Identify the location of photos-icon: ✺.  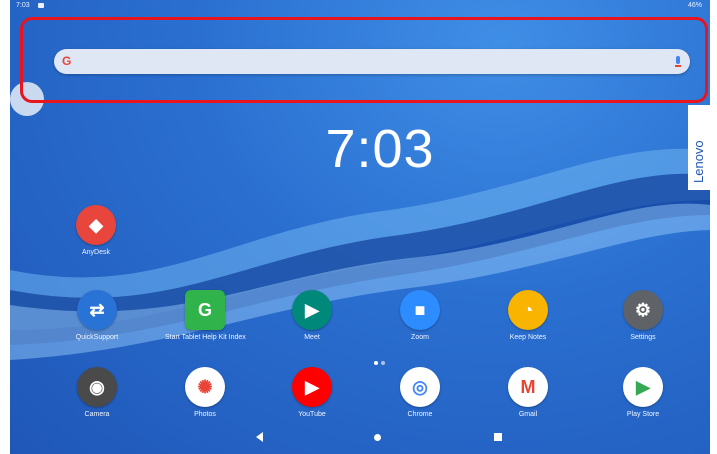
(205, 387).